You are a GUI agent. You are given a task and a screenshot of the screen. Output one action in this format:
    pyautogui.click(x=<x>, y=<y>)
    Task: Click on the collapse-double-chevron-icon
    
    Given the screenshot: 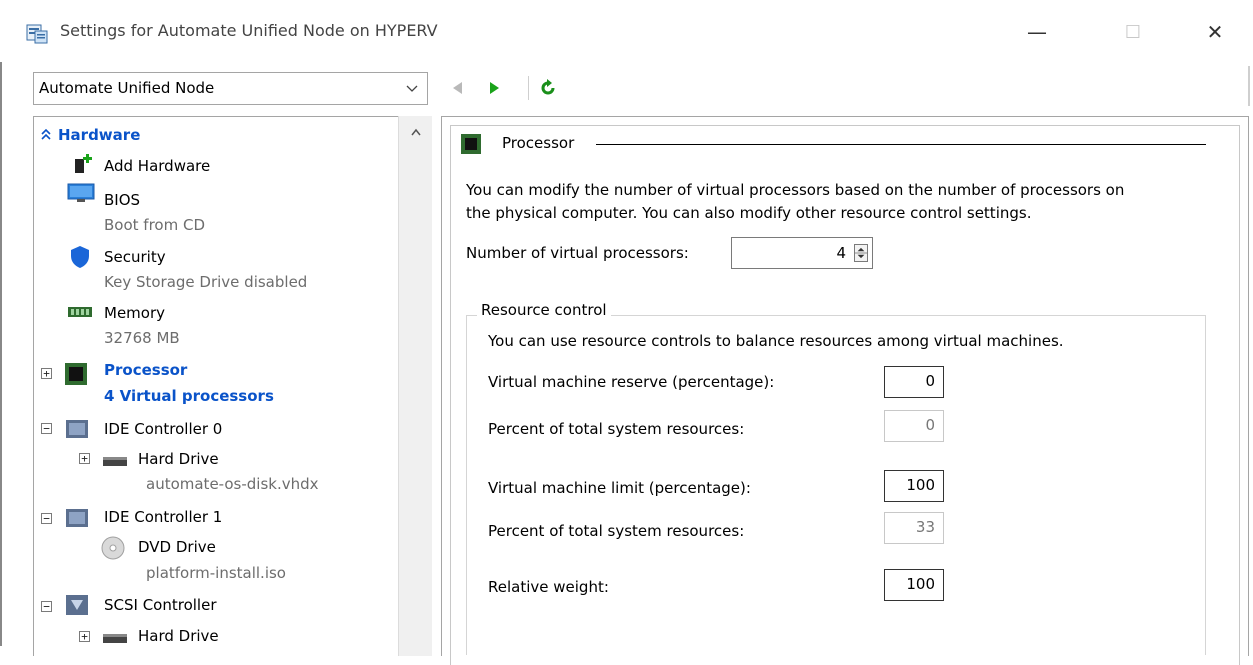 What is the action you would take?
    pyautogui.click(x=46, y=134)
    